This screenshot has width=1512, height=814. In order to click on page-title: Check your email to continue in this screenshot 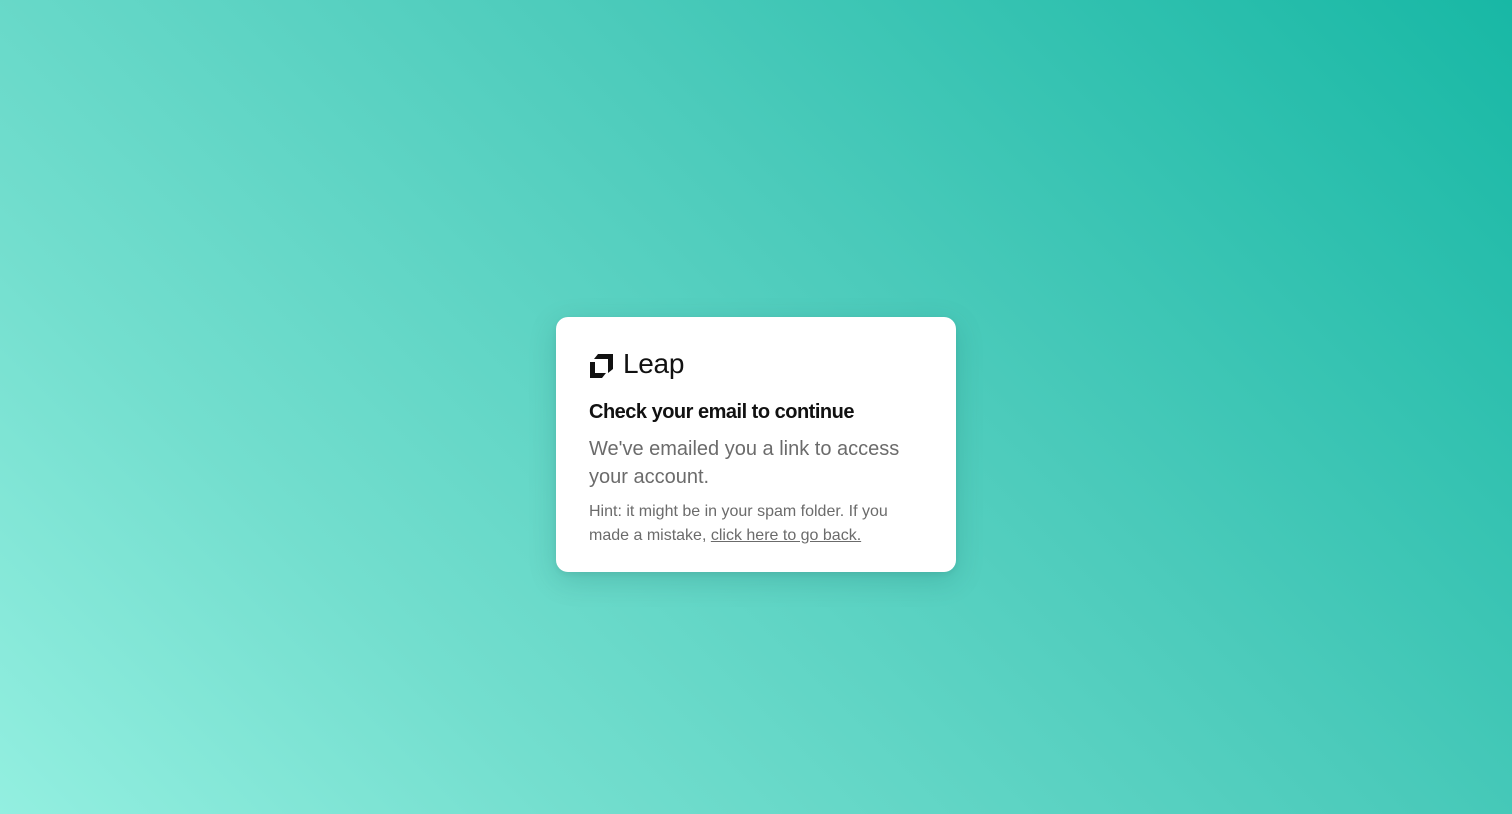, I will do `click(721, 412)`.